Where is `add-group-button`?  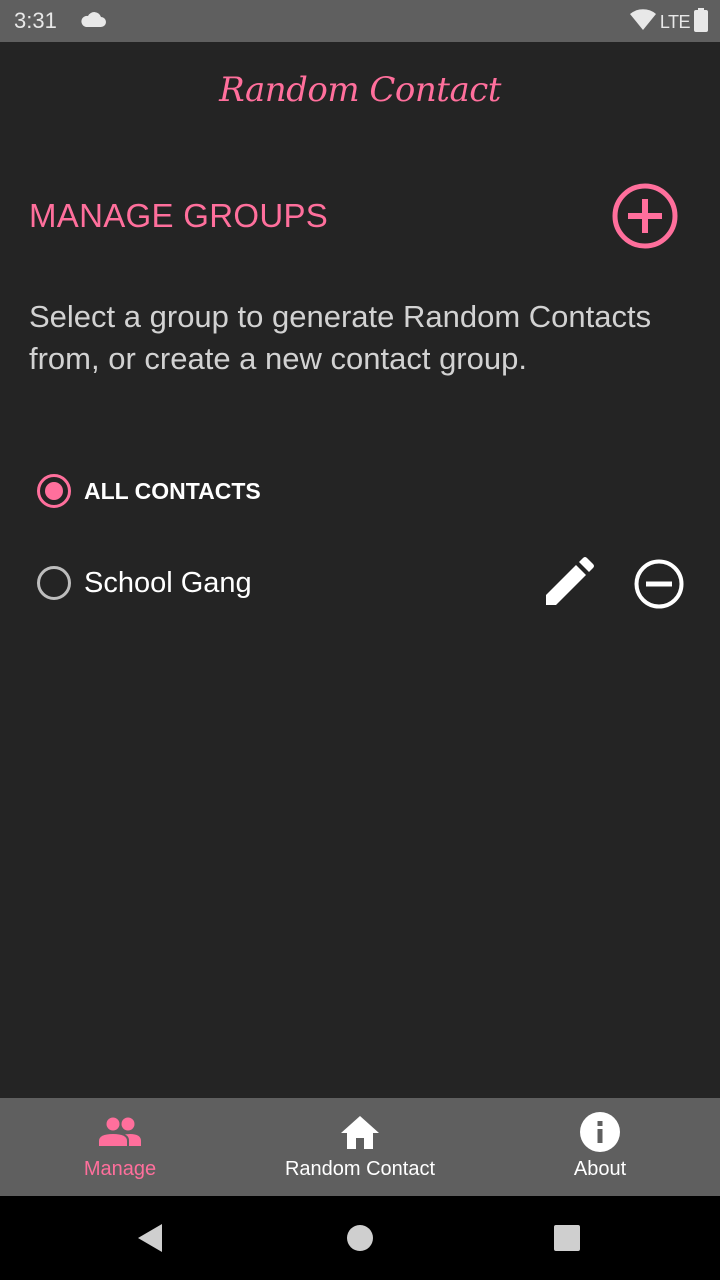 add-group-button is located at coordinates (645, 216).